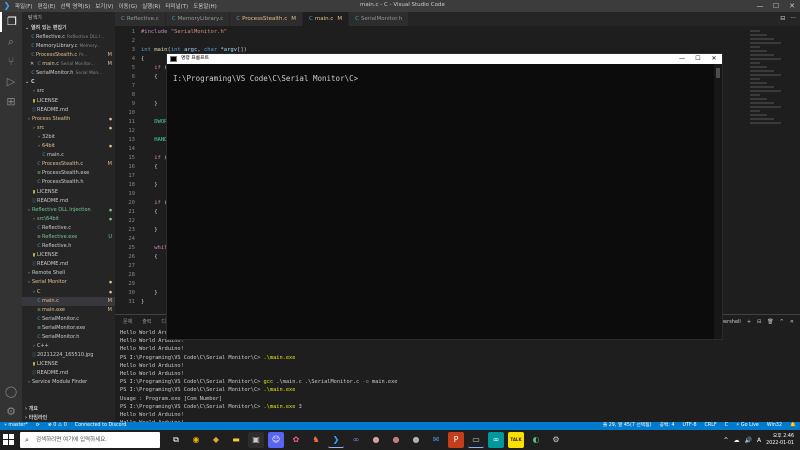 Image resolution: width=800 pixels, height=450 pixels. What do you see at coordinates (68, 146) in the screenshot?
I see `file-tree-item: › 64bit ●` at bounding box center [68, 146].